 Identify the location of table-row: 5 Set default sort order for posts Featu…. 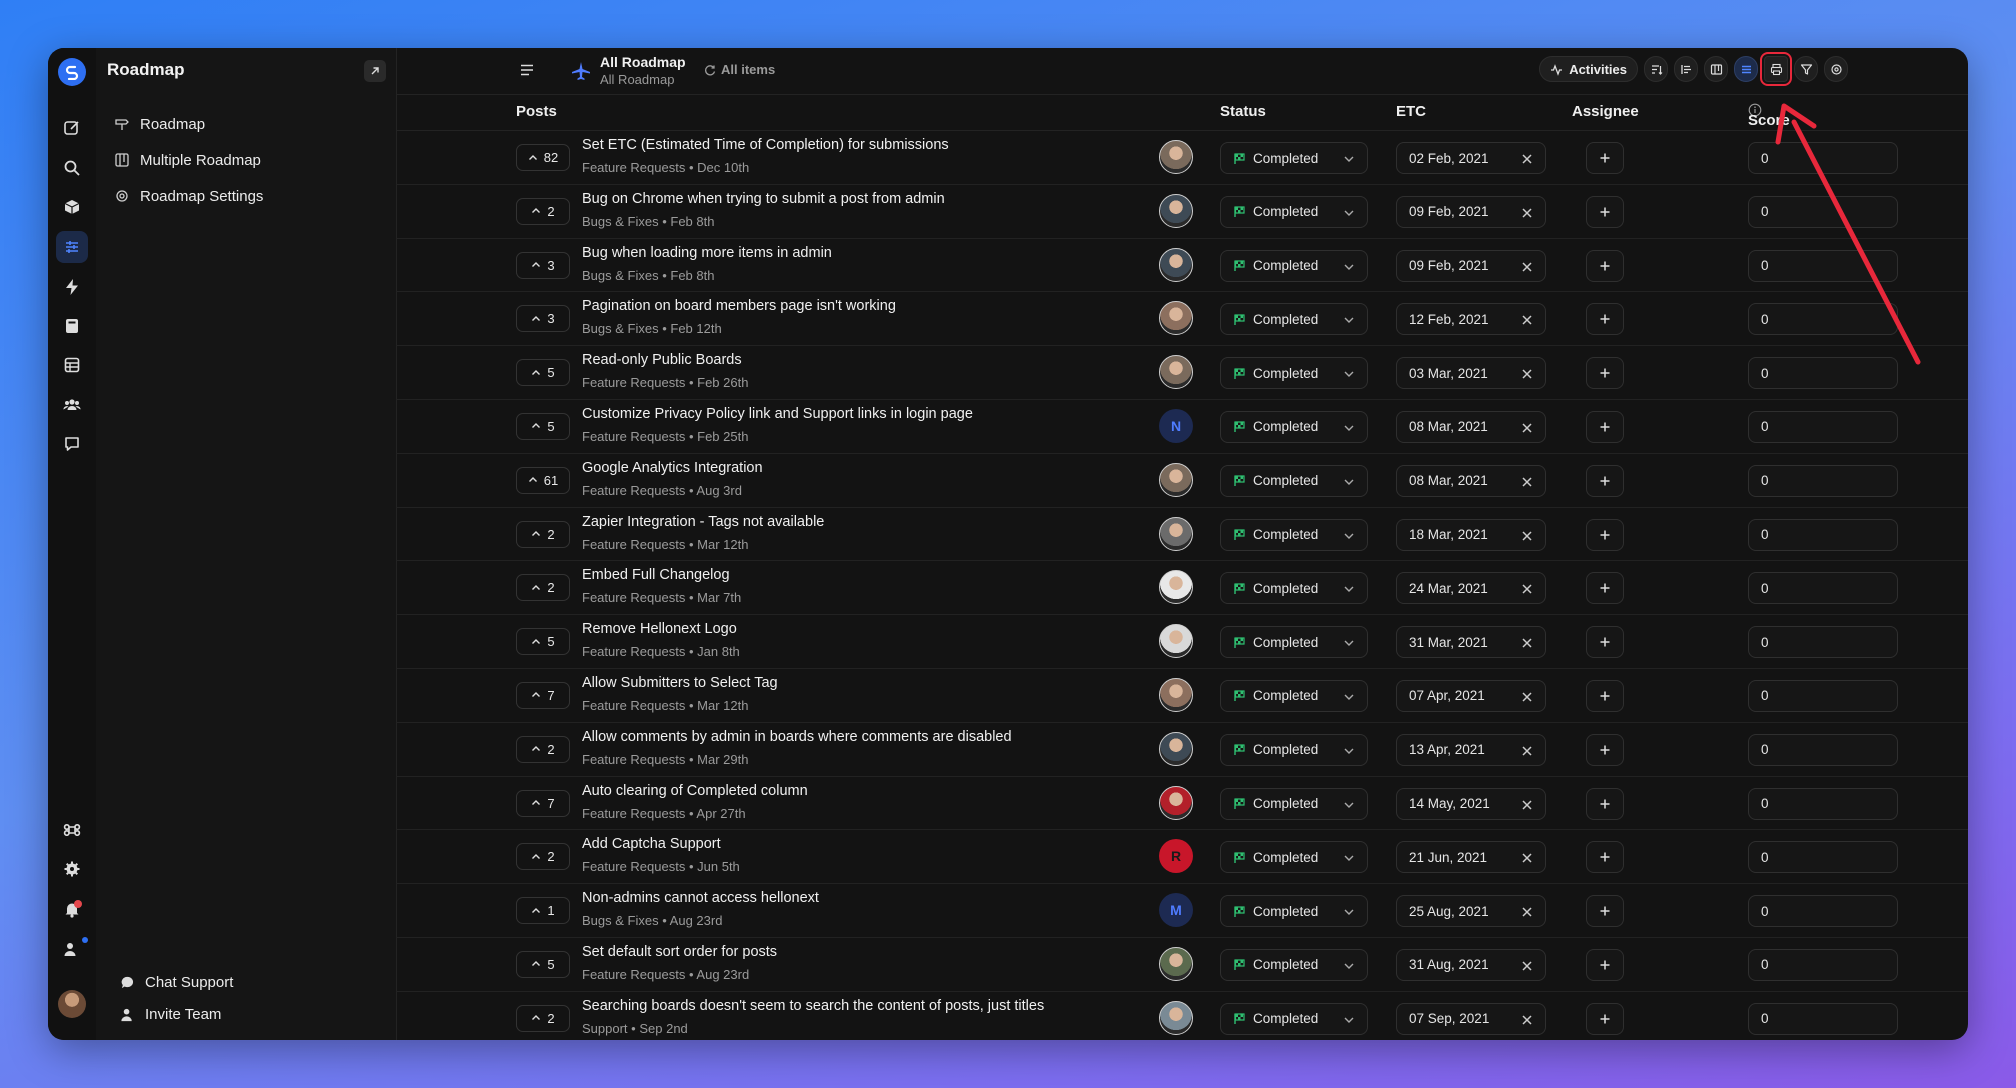
(1182, 965).